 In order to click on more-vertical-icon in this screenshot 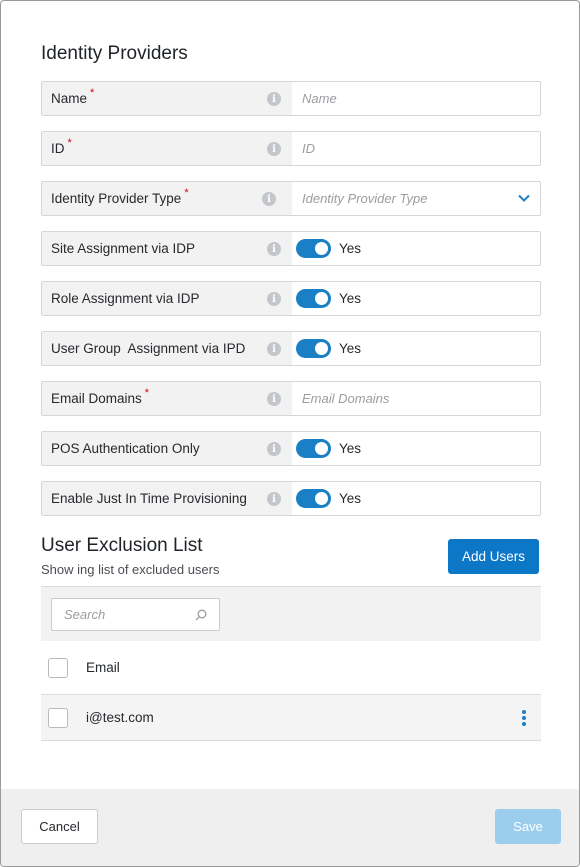, I will do `click(524, 718)`.